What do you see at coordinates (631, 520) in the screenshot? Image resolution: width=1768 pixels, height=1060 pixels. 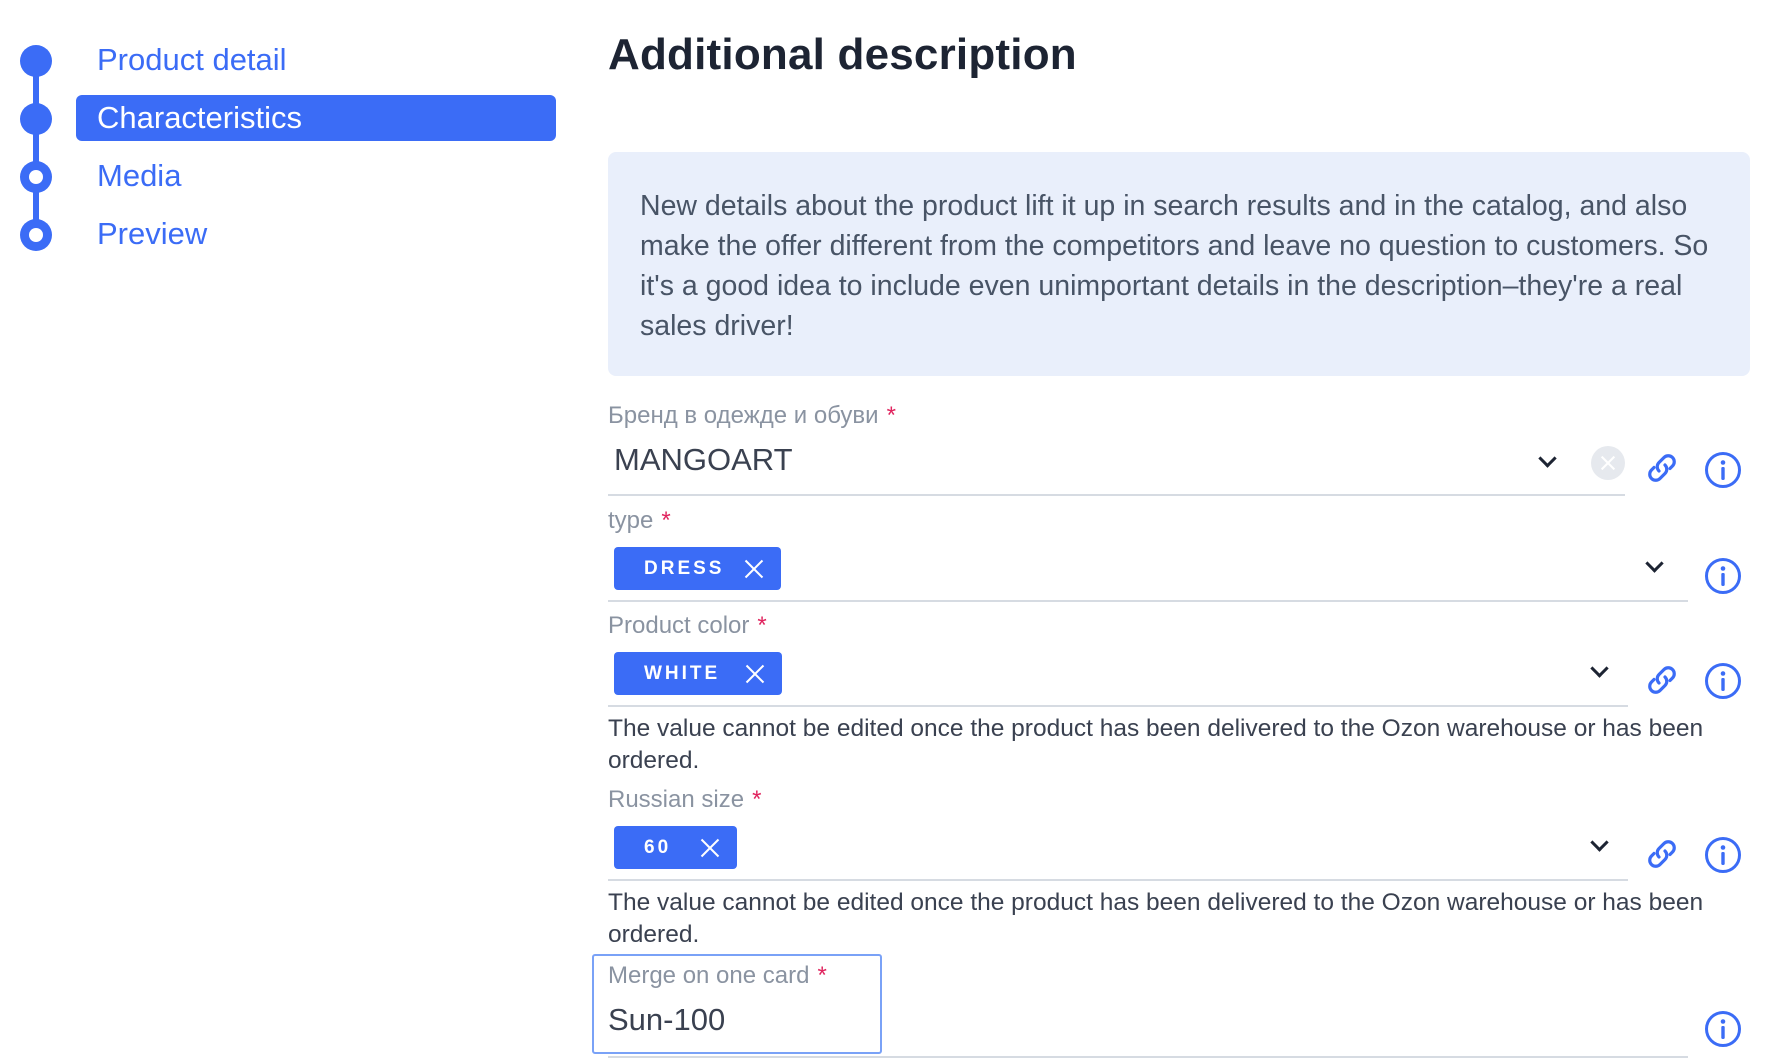 I see `type-label: type` at bounding box center [631, 520].